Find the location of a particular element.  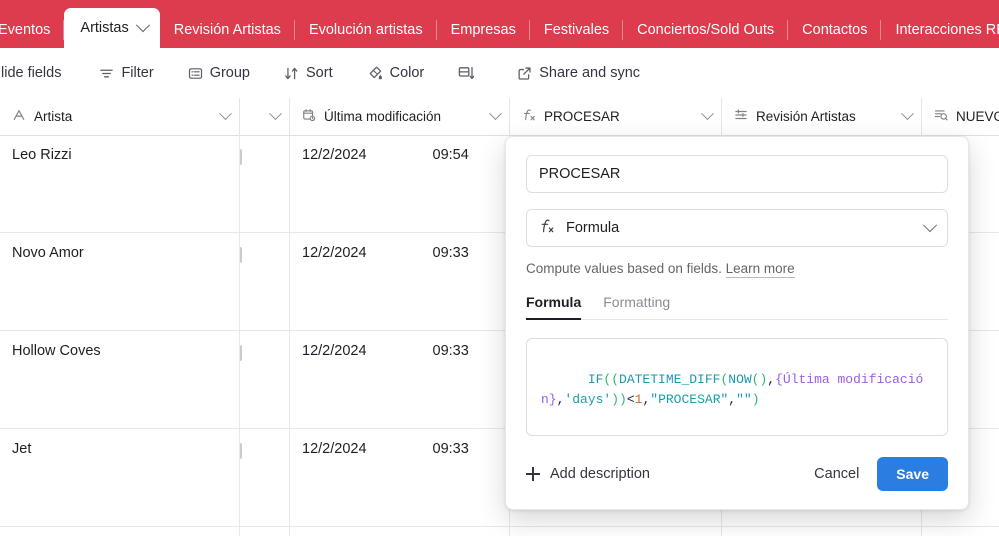

column-header-ultima-modificacion: Última modificación is located at coordinates (400, 116).